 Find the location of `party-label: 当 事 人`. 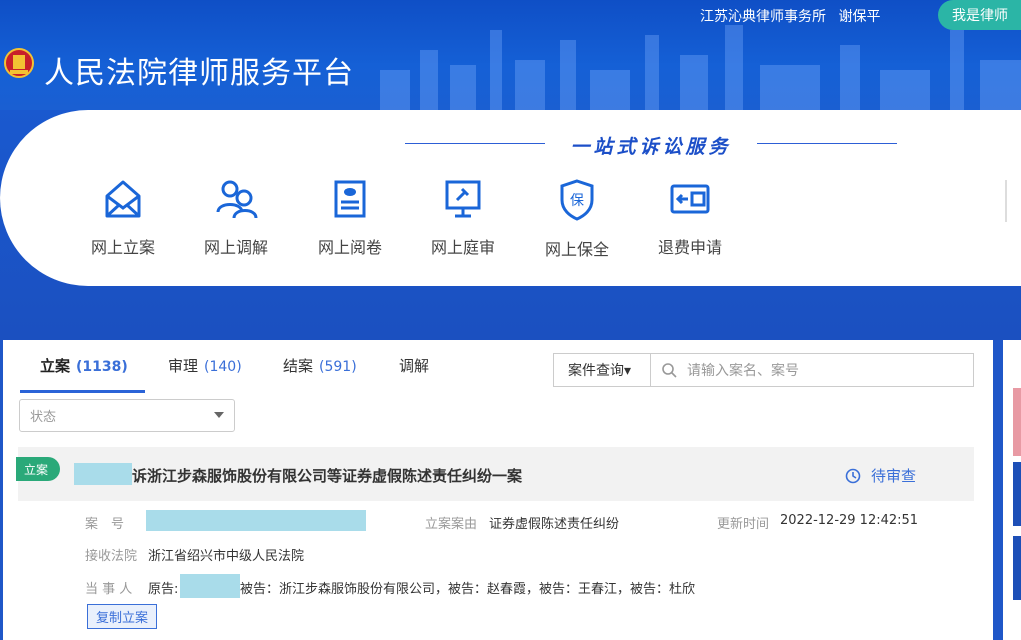

party-label: 当 事 人 is located at coordinates (109, 589).